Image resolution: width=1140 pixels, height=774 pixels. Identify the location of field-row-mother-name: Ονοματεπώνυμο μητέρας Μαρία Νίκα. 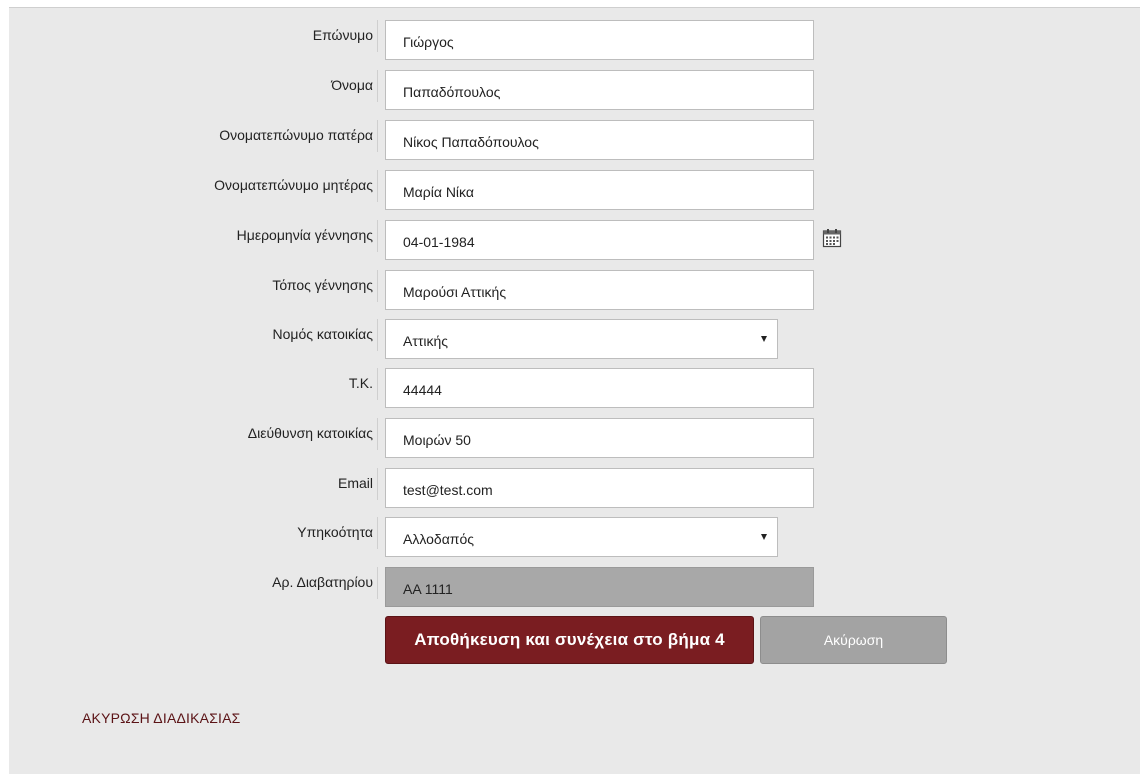
(570, 192).